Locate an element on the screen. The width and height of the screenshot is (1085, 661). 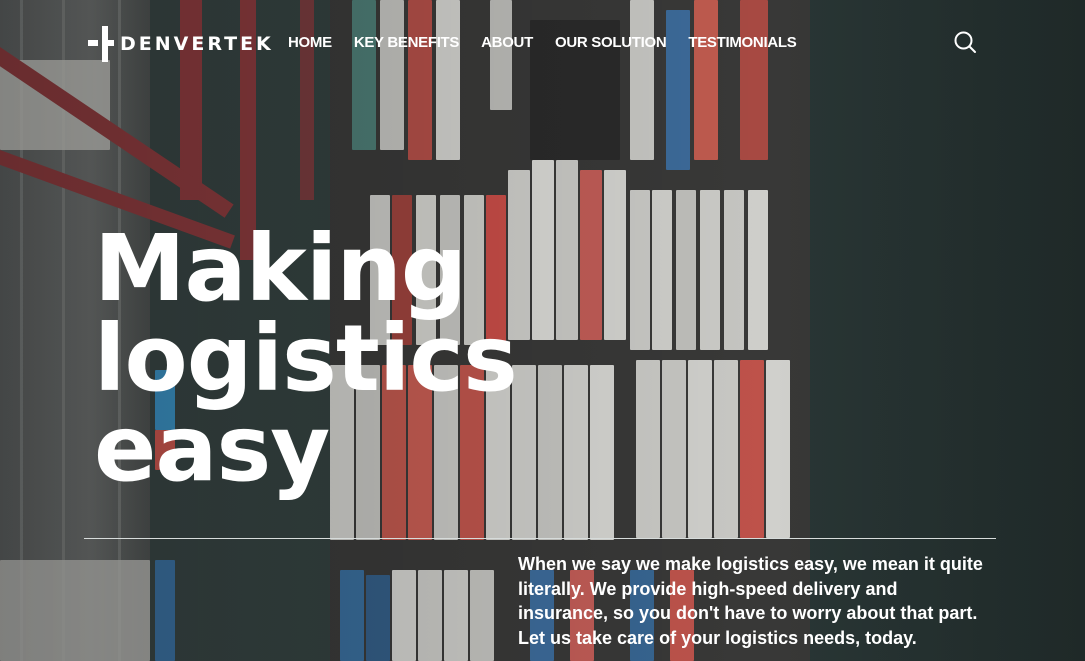
nav-item-home: HOME is located at coordinates (310, 42).